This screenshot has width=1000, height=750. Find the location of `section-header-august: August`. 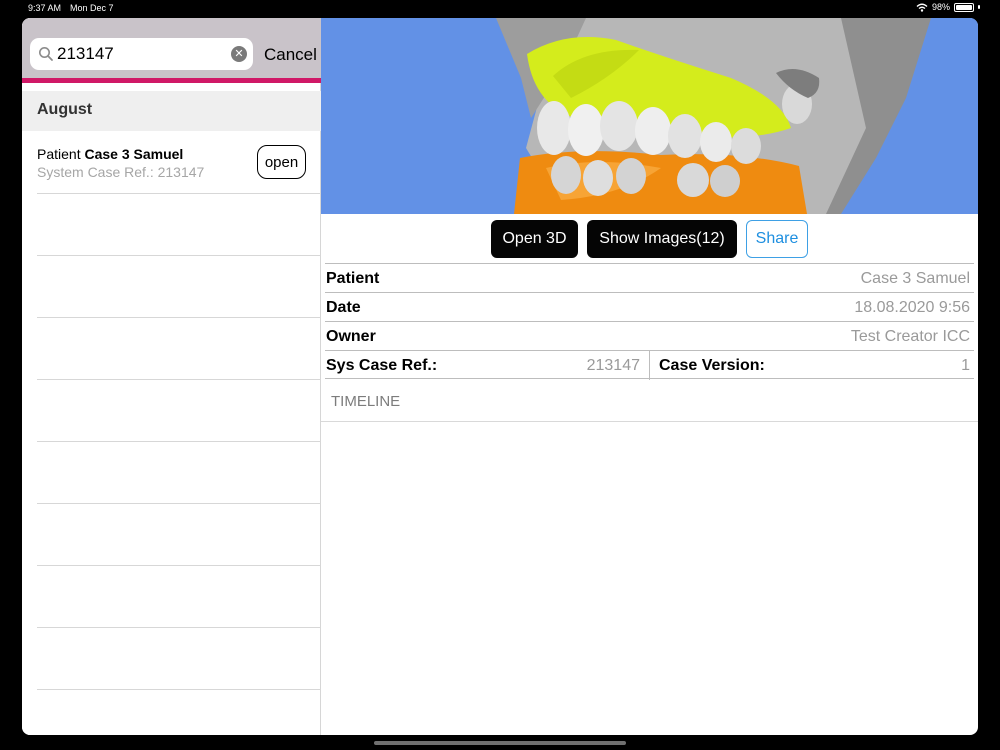

section-header-august: August is located at coordinates (171, 111).